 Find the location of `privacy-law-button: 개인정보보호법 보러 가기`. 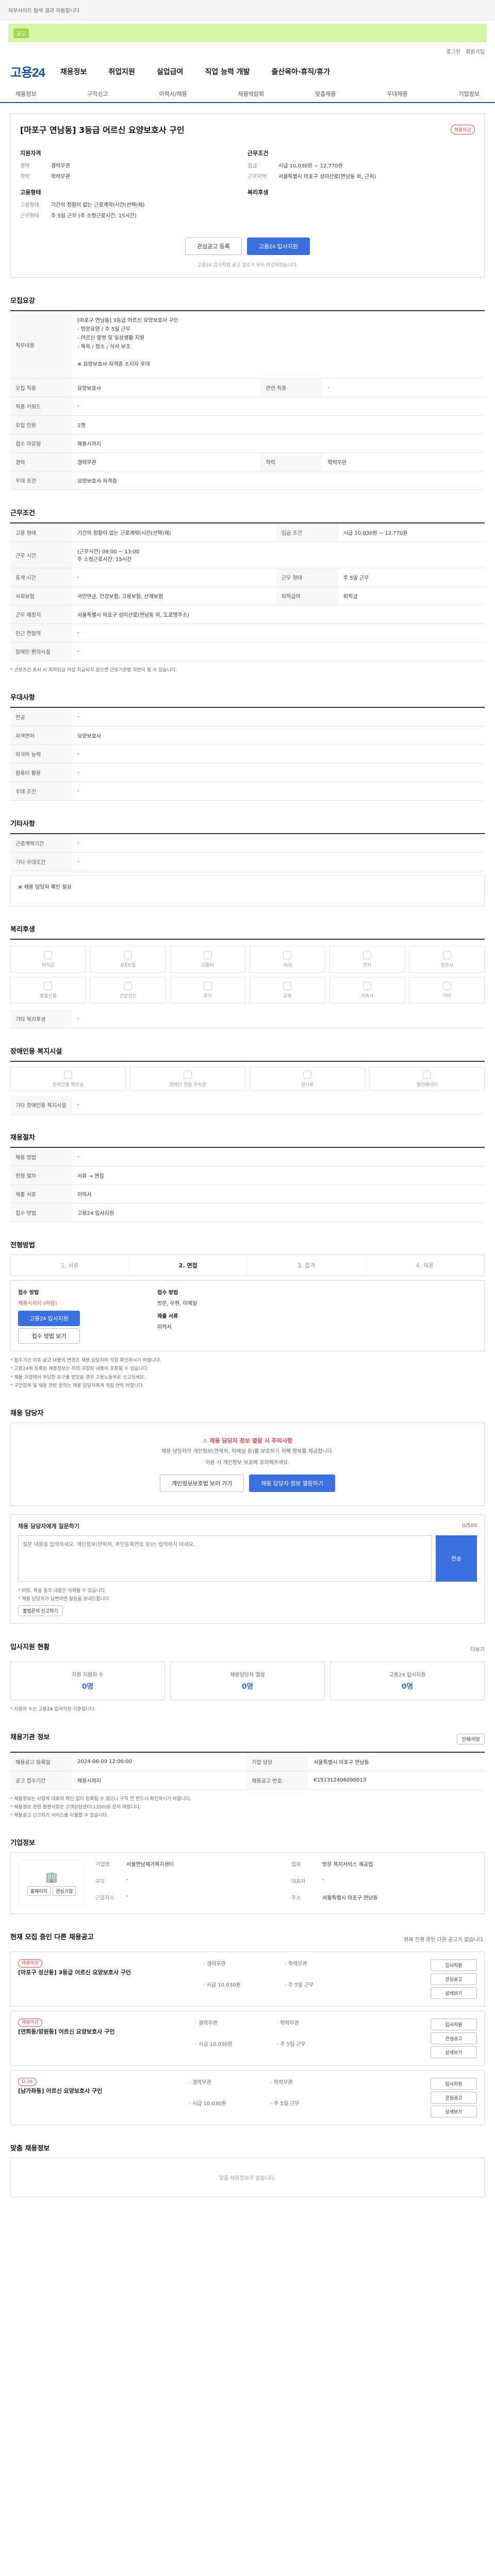

privacy-law-button: 개인정보보호법 보러 가기 is located at coordinates (202, 1483).